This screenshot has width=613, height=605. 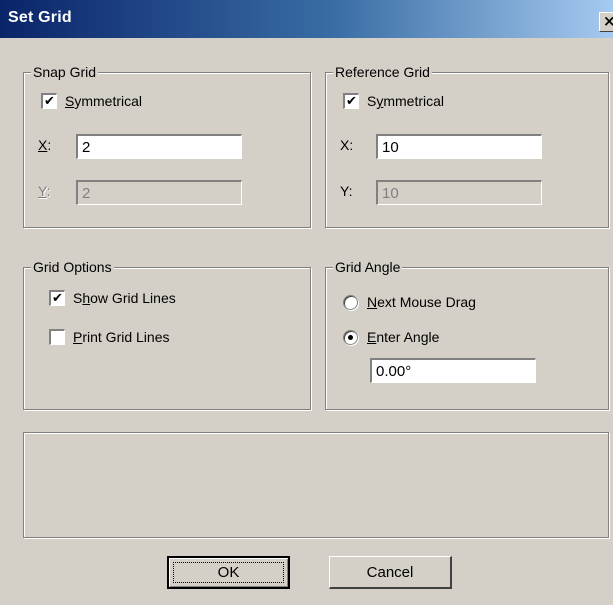 What do you see at coordinates (453, 370) in the screenshot?
I see `angle-input` at bounding box center [453, 370].